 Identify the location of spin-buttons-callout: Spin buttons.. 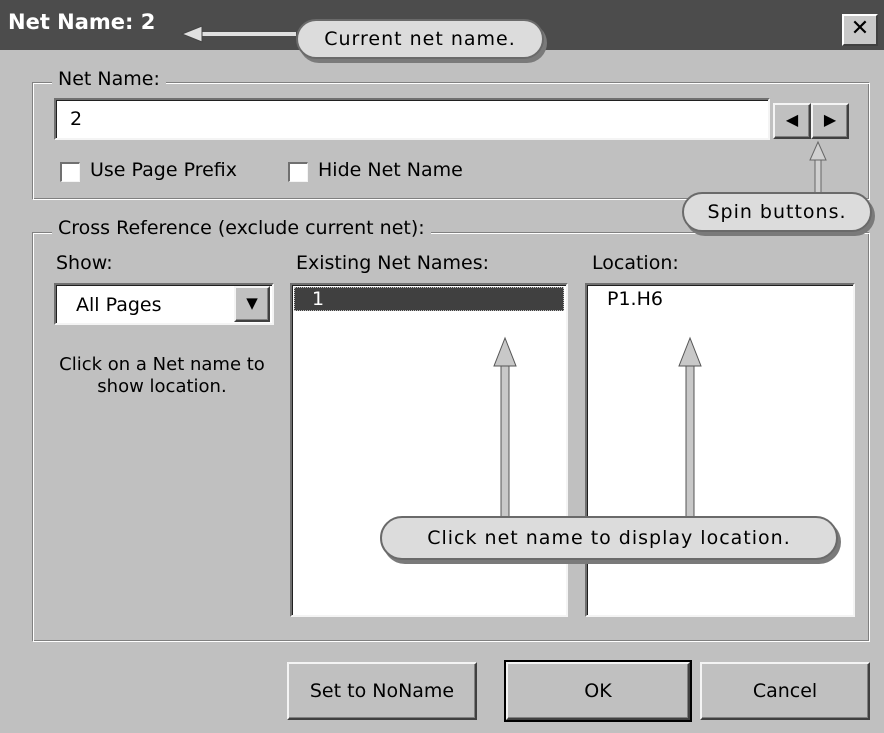
(777, 212).